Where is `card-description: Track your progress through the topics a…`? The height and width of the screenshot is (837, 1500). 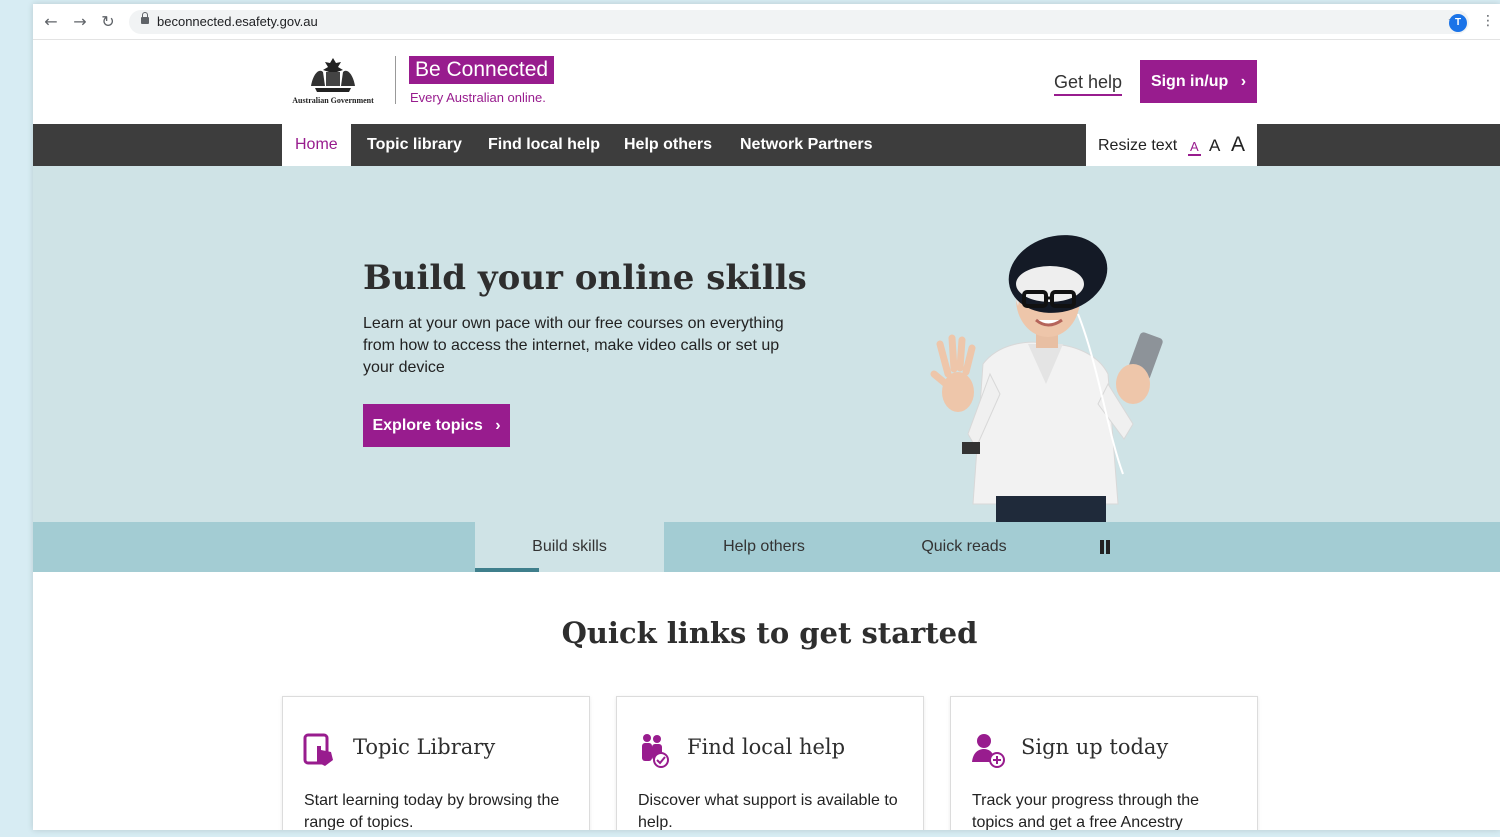 card-description: Track your progress through the topics a… is located at coordinates (1086, 811).